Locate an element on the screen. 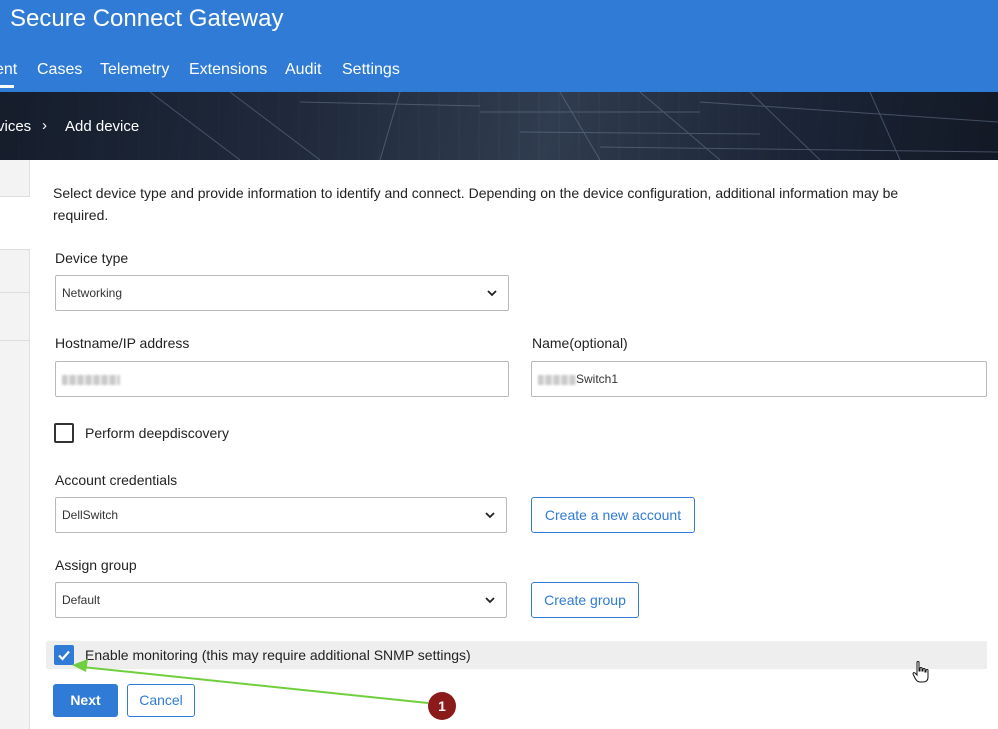 The image size is (998, 729). name-label: Name(optional) is located at coordinates (580, 343).